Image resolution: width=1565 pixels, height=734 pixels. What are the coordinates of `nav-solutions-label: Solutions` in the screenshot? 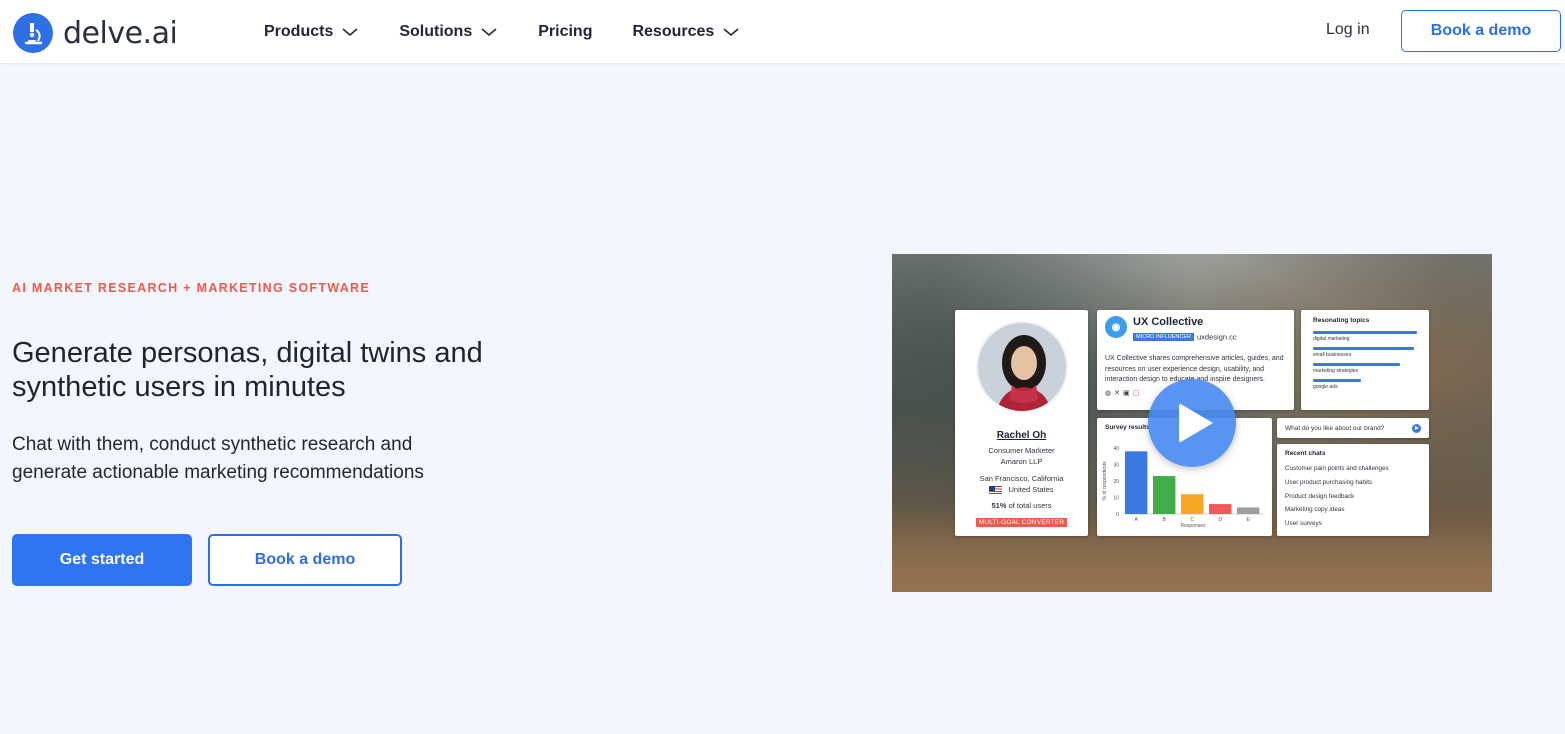 It's located at (436, 31).